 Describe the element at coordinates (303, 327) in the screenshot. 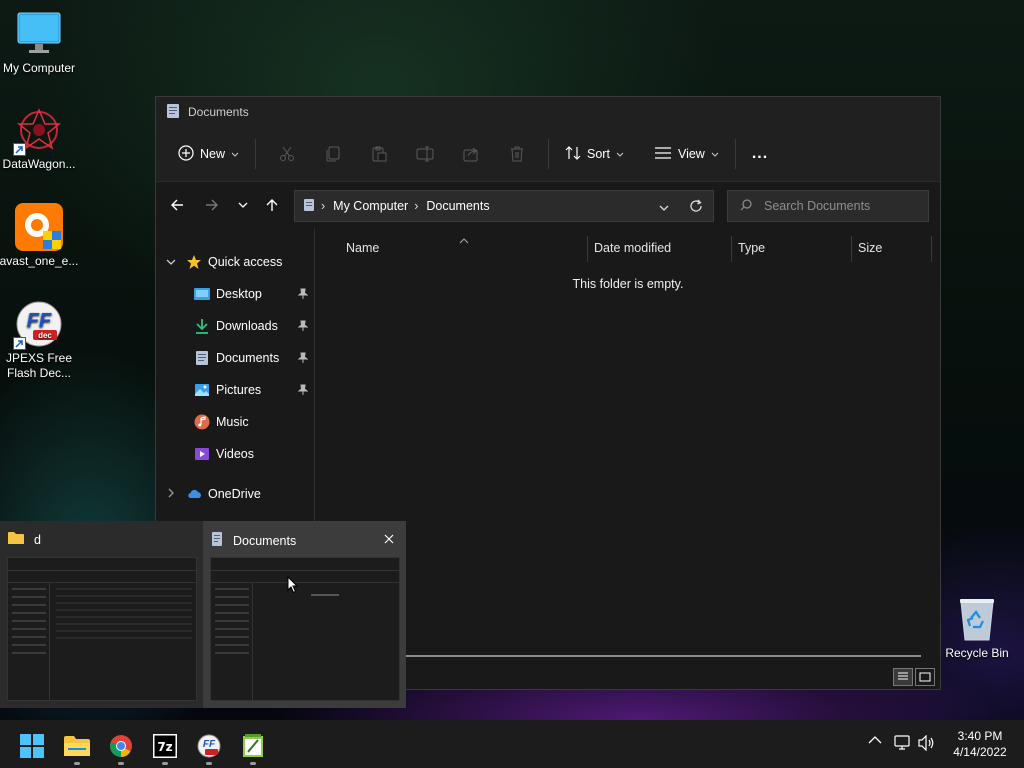

I see `pin-icon` at that location.